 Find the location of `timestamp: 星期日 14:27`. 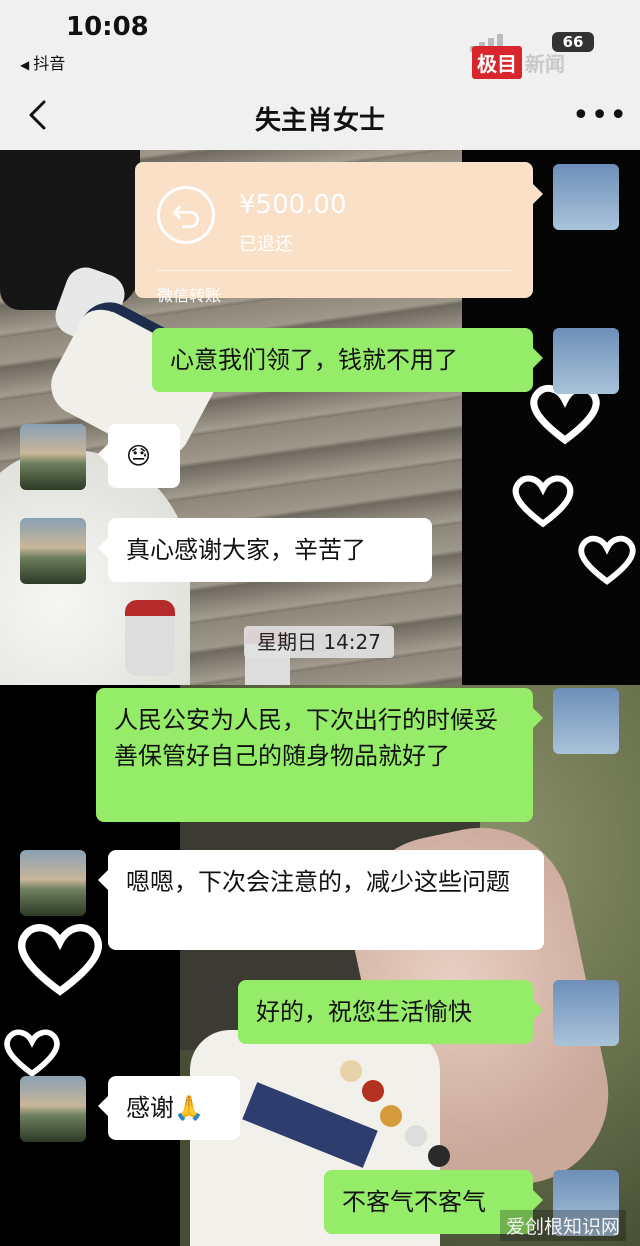

timestamp: 星期日 14:27 is located at coordinates (319, 642).